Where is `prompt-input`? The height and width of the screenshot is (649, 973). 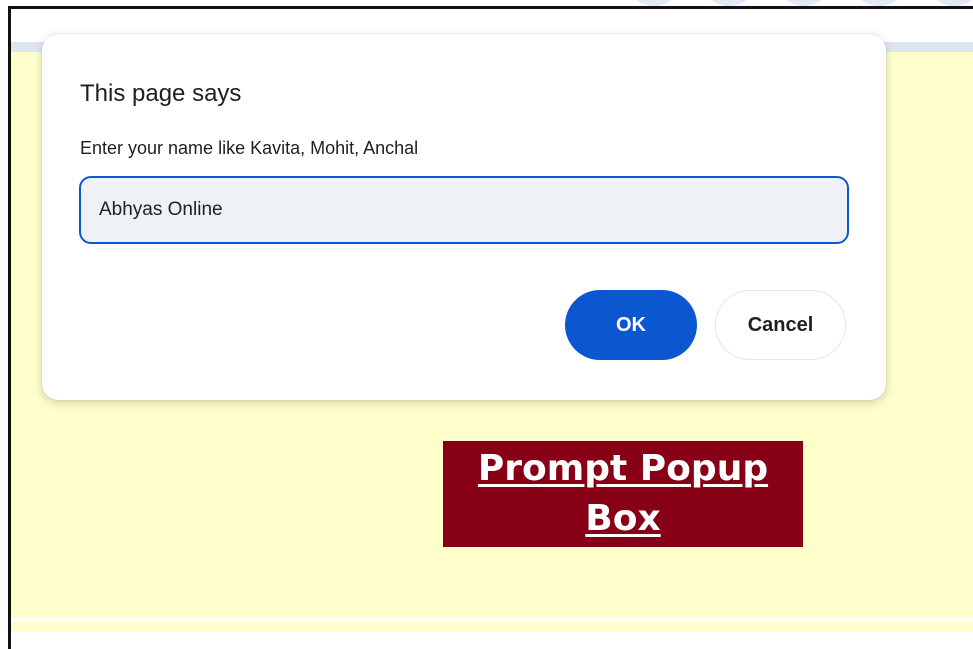
prompt-input is located at coordinates (464, 210).